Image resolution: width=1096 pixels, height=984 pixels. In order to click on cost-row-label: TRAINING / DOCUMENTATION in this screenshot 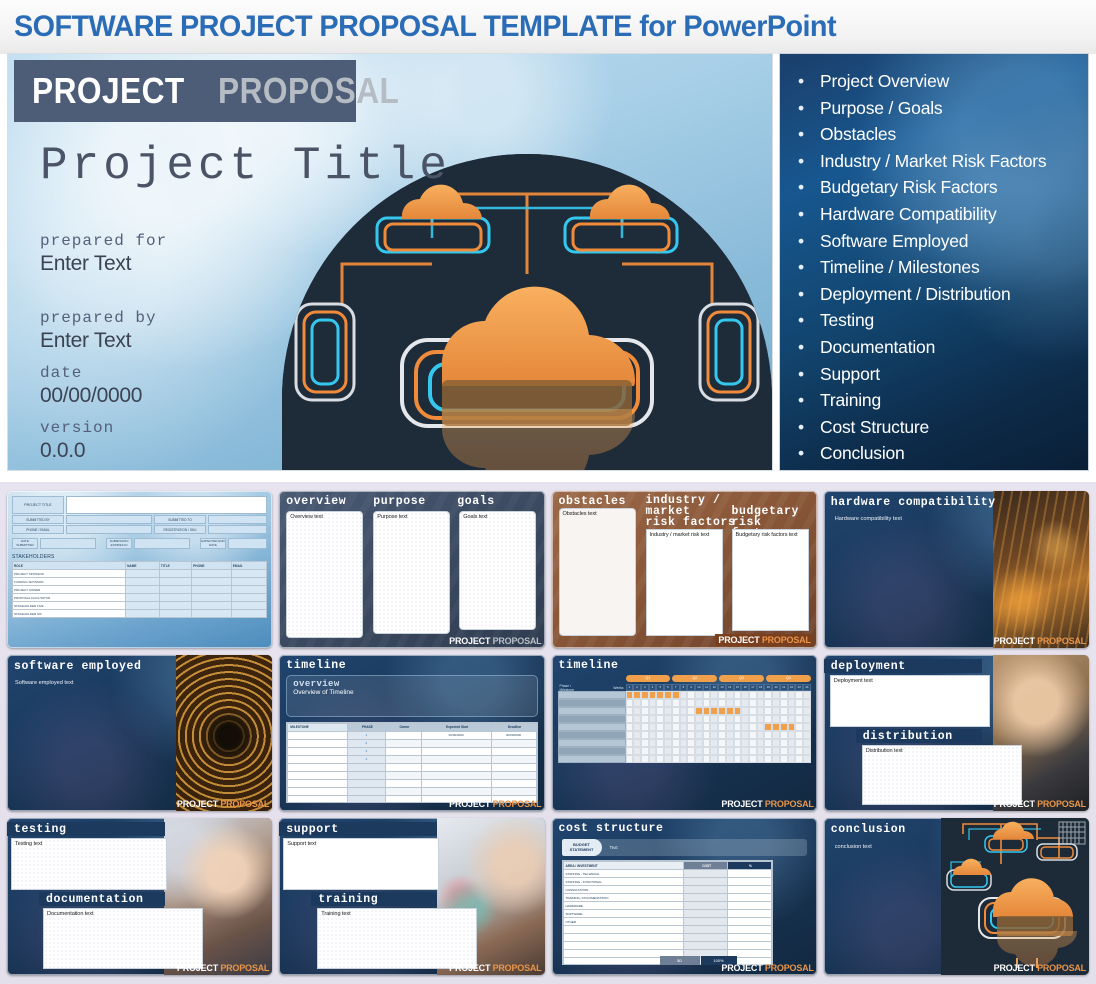, I will do `click(623, 898)`.